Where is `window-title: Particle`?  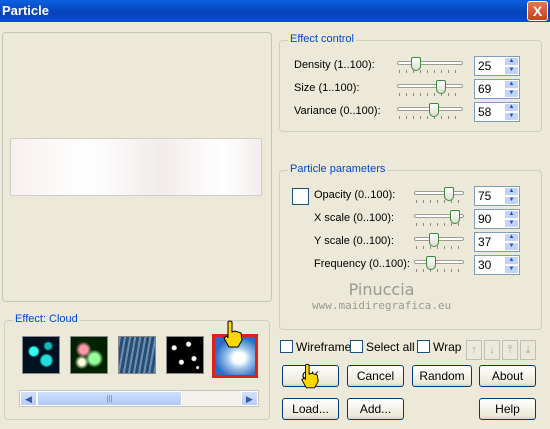 window-title: Particle is located at coordinates (25, 10).